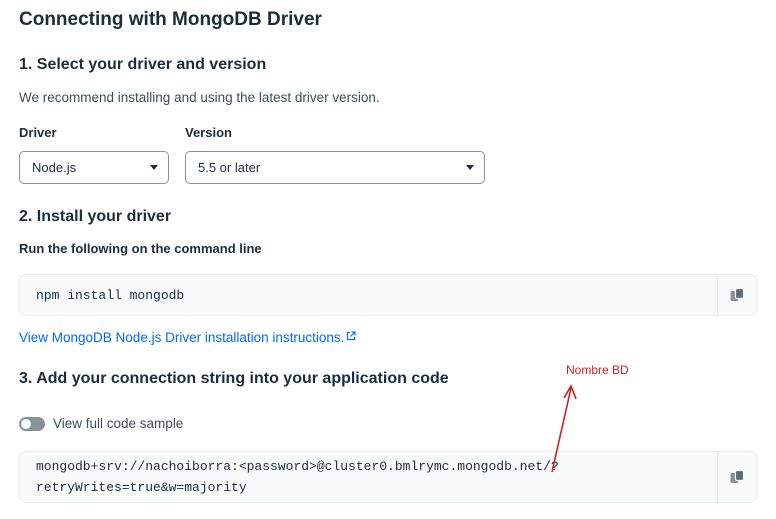 This screenshot has height=519, width=776. I want to click on install-command-text: npm install mongodb, so click(110, 295).